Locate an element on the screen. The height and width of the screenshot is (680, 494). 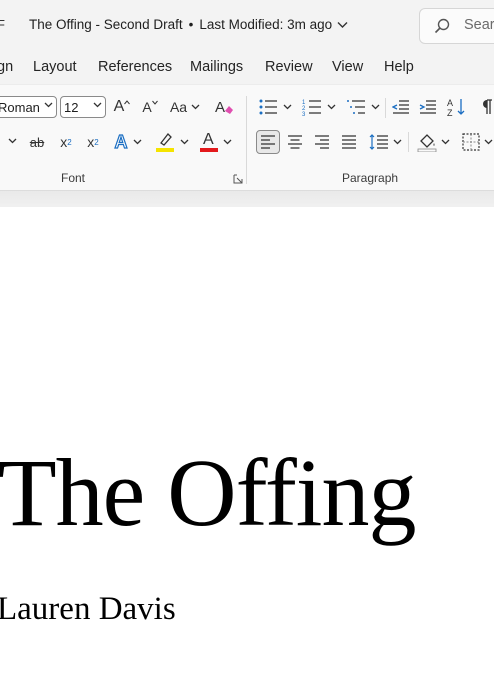
decrease-indent-icon is located at coordinates (400, 107).